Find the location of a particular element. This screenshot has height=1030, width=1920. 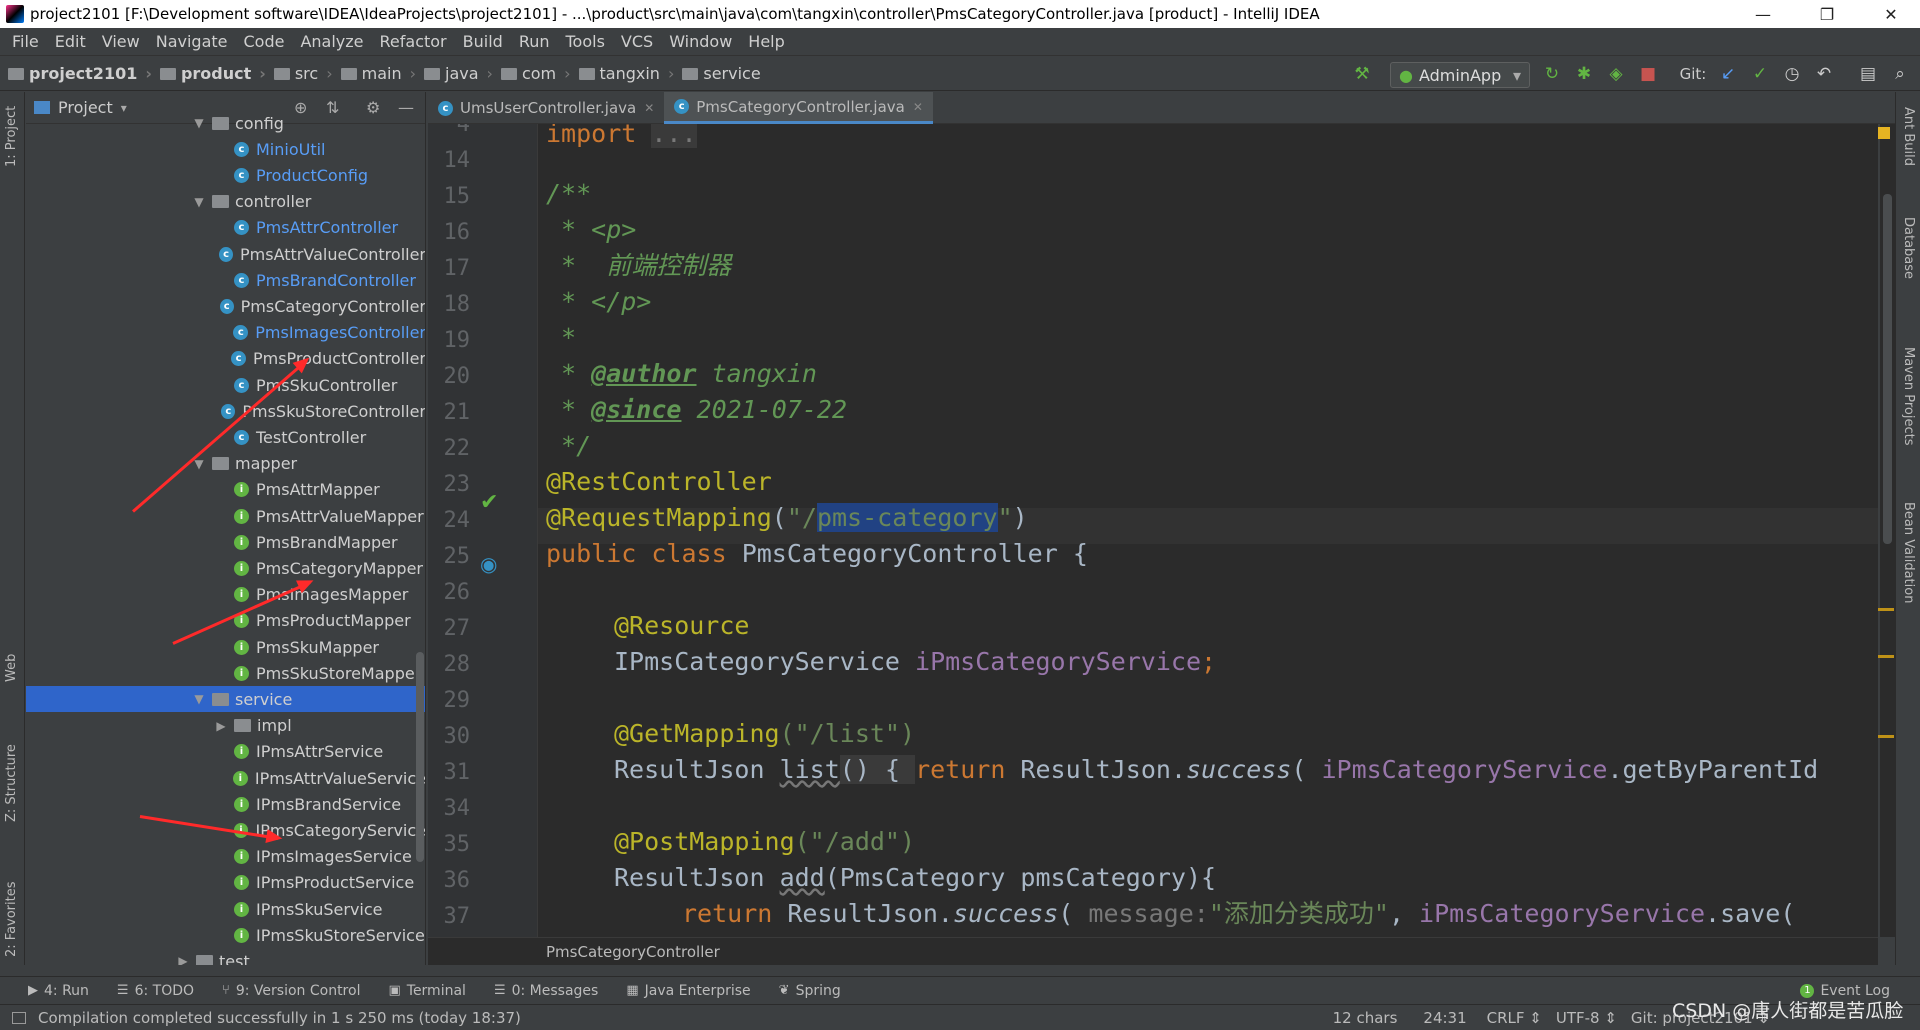

menu-view: View is located at coordinates (121, 41).